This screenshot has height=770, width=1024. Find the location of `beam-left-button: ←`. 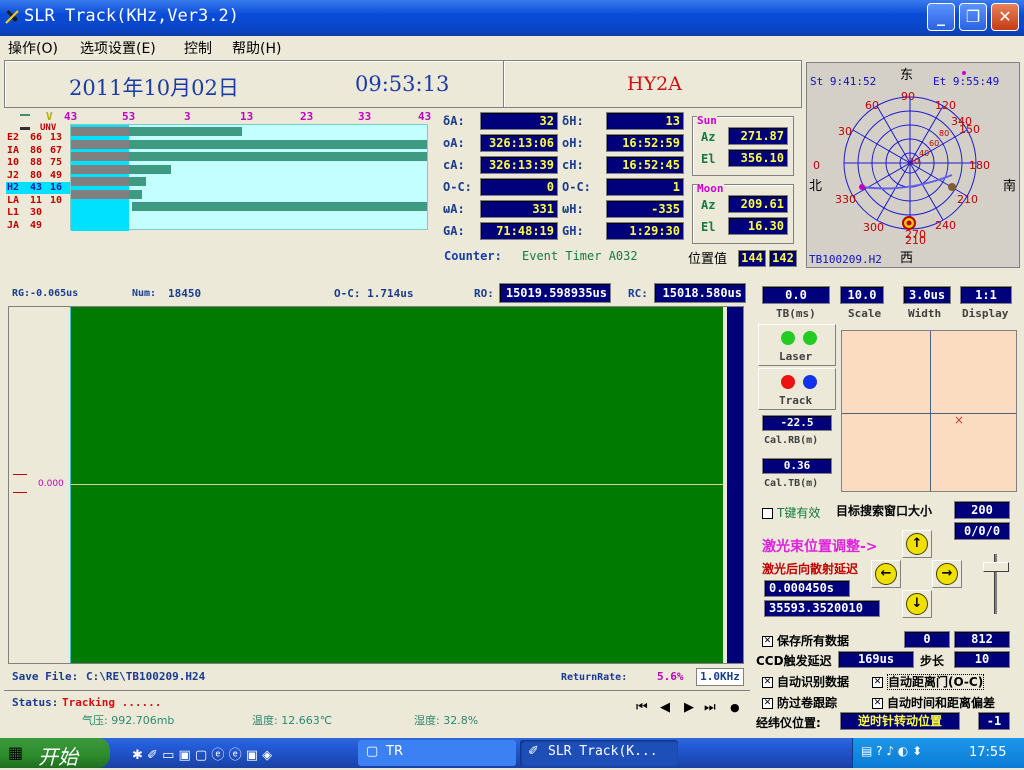

beam-left-button: ← is located at coordinates (886, 574).